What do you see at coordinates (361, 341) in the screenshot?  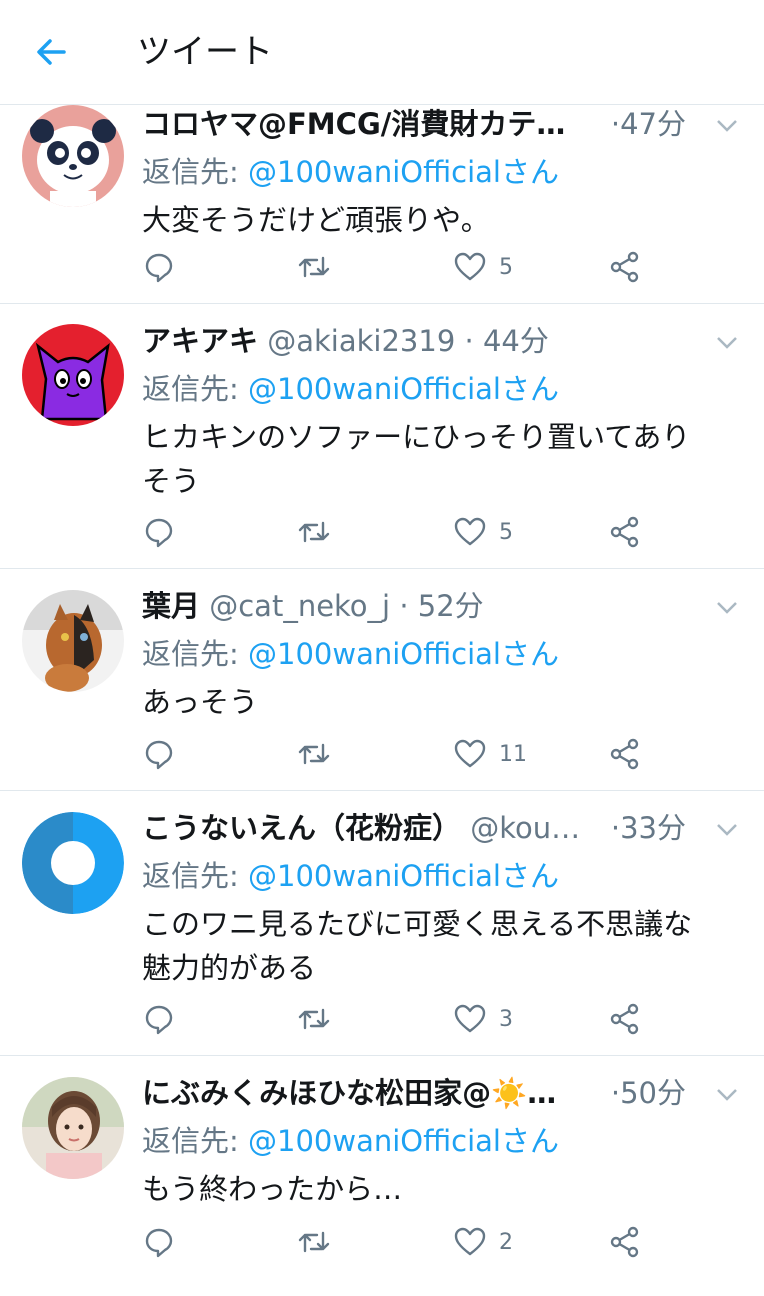 I see `user-handle: @akiaki2319` at bounding box center [361, 341].